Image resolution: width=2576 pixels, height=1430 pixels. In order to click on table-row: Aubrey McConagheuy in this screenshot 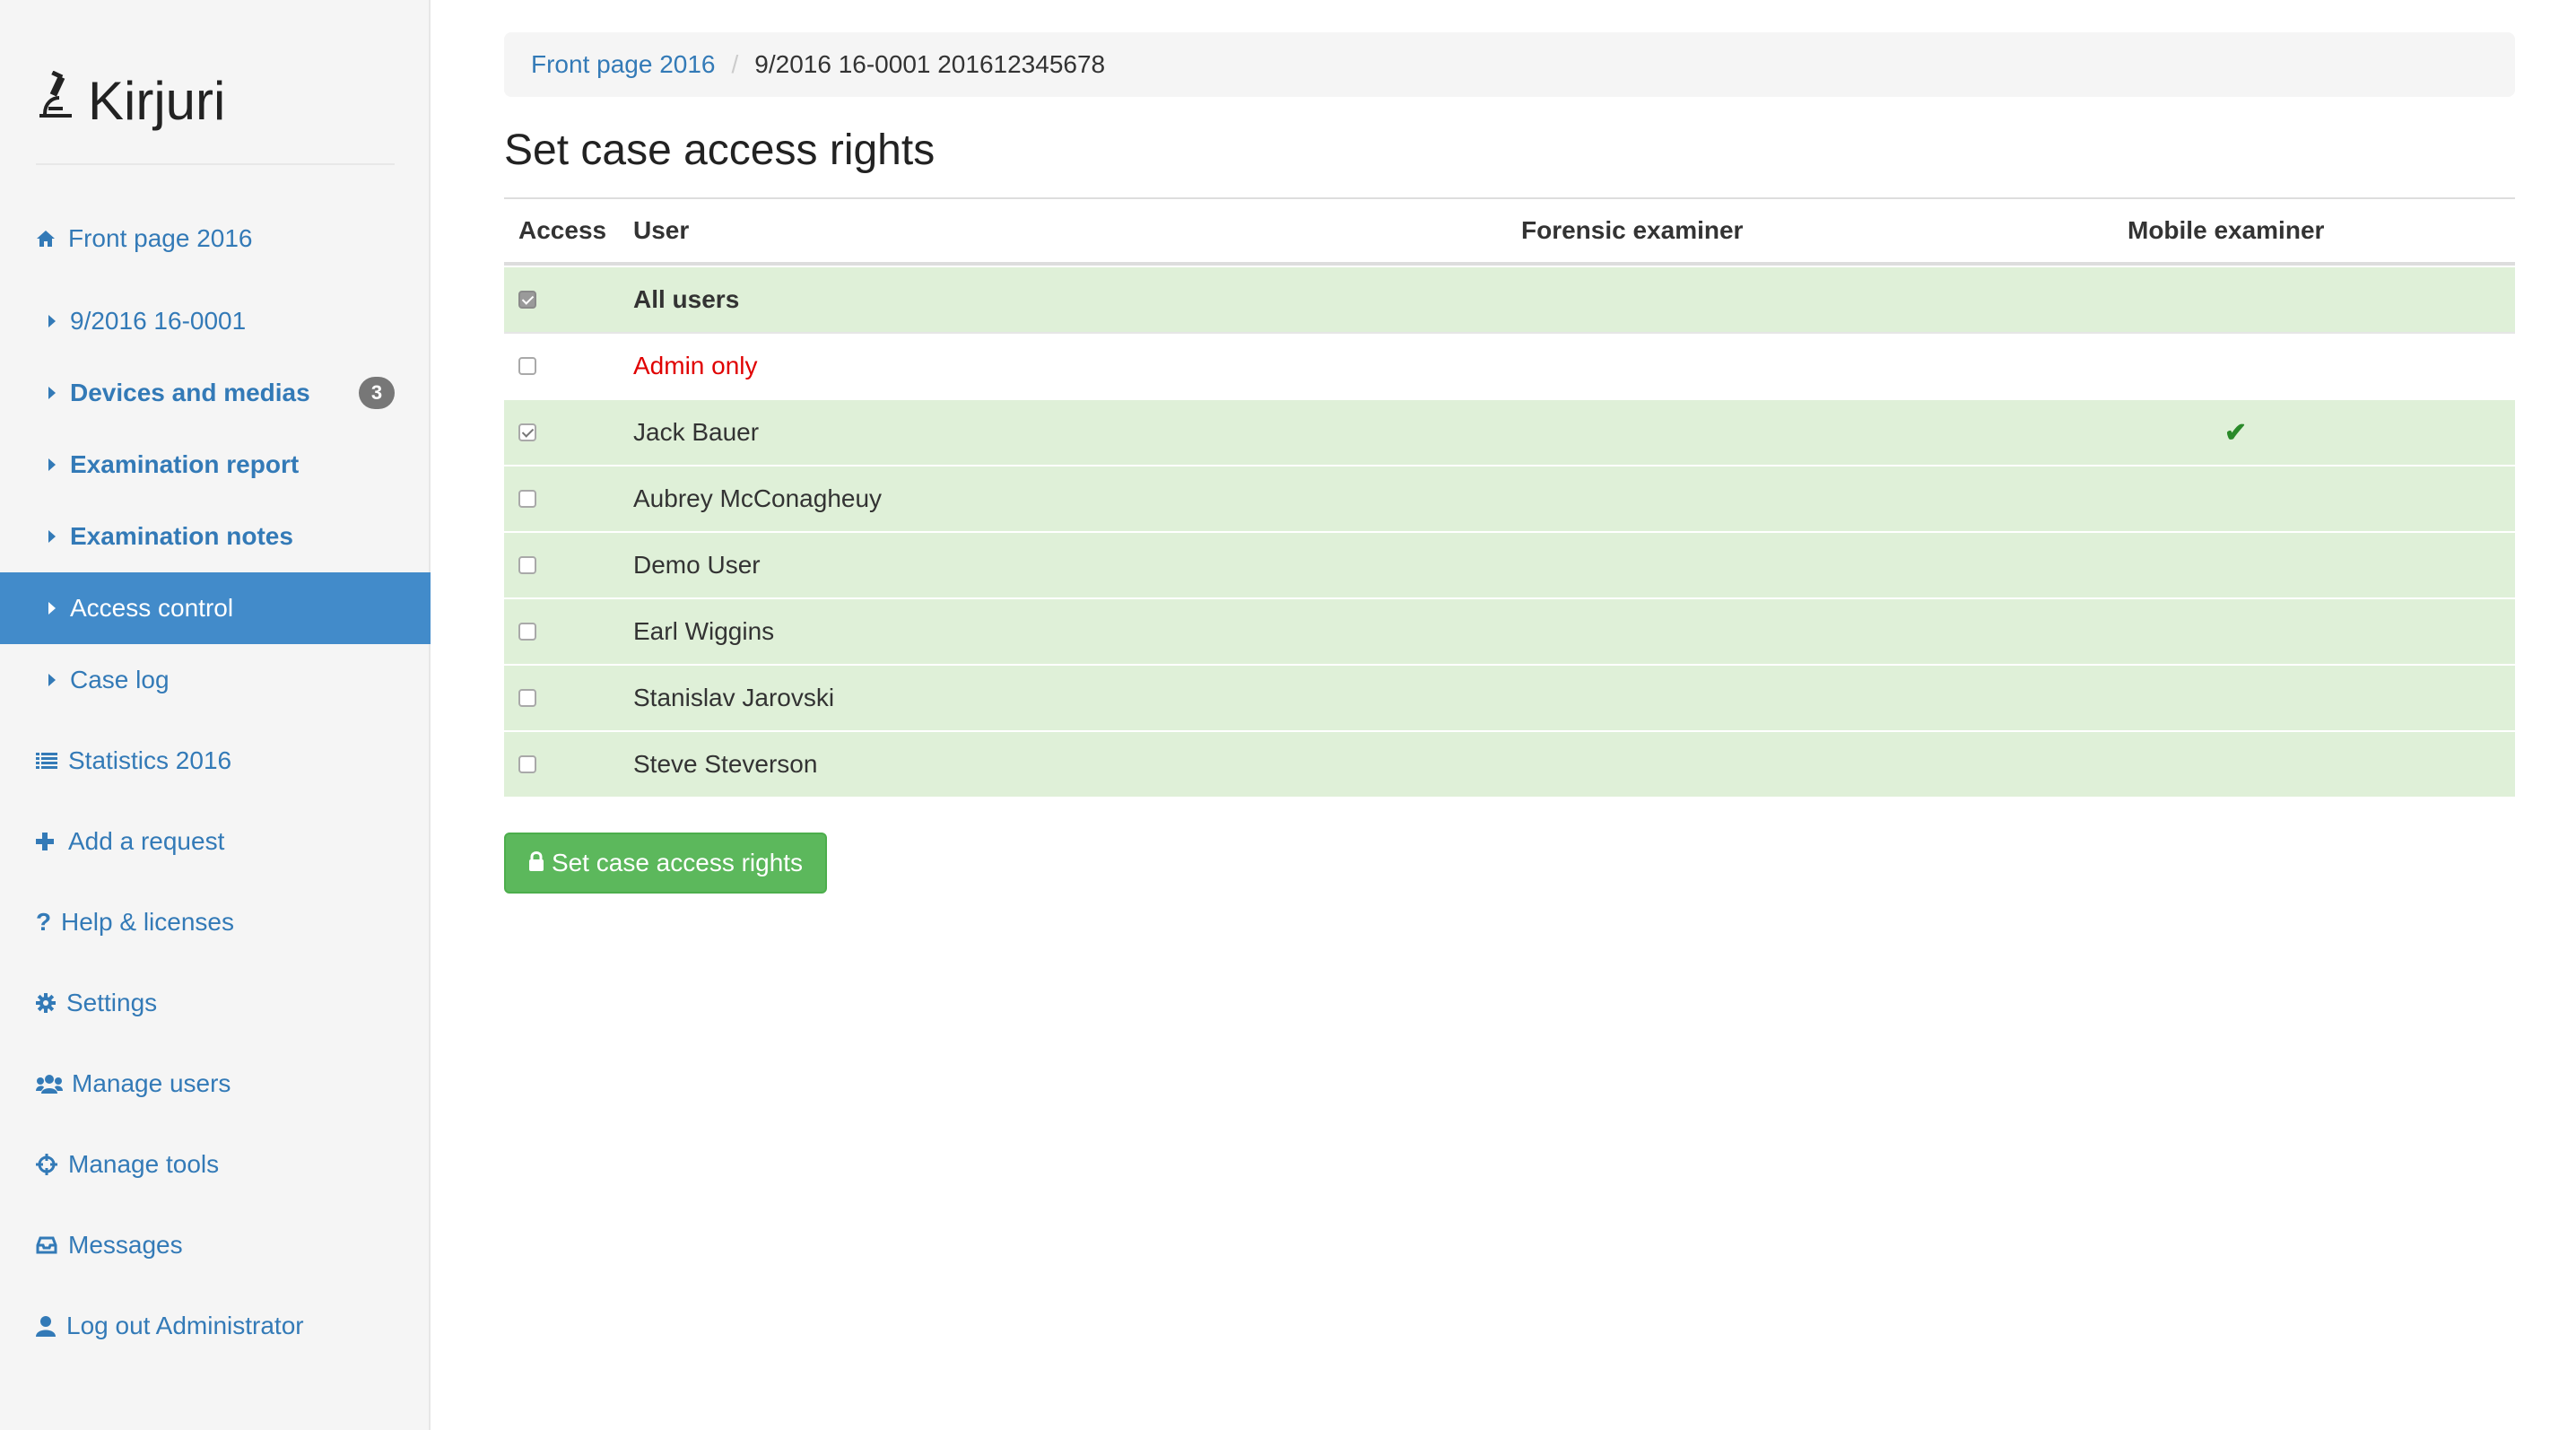, I will do `click(1509, 498)`.